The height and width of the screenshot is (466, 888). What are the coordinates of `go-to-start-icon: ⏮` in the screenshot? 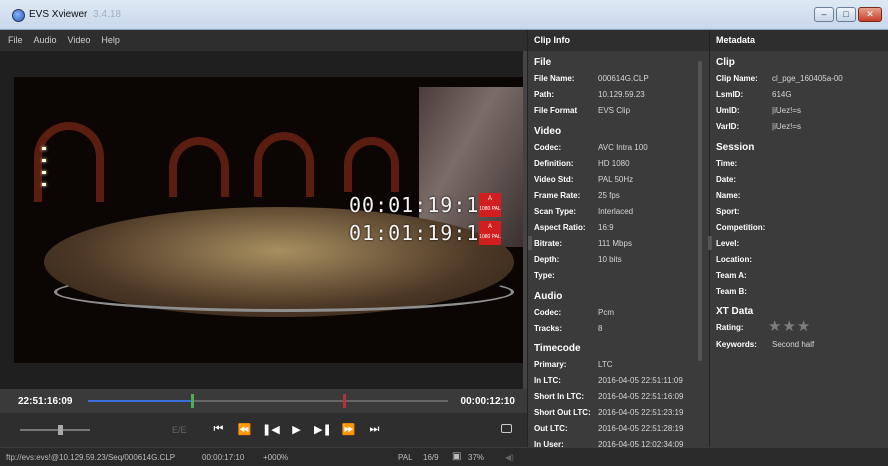 It's located at (218, 429).